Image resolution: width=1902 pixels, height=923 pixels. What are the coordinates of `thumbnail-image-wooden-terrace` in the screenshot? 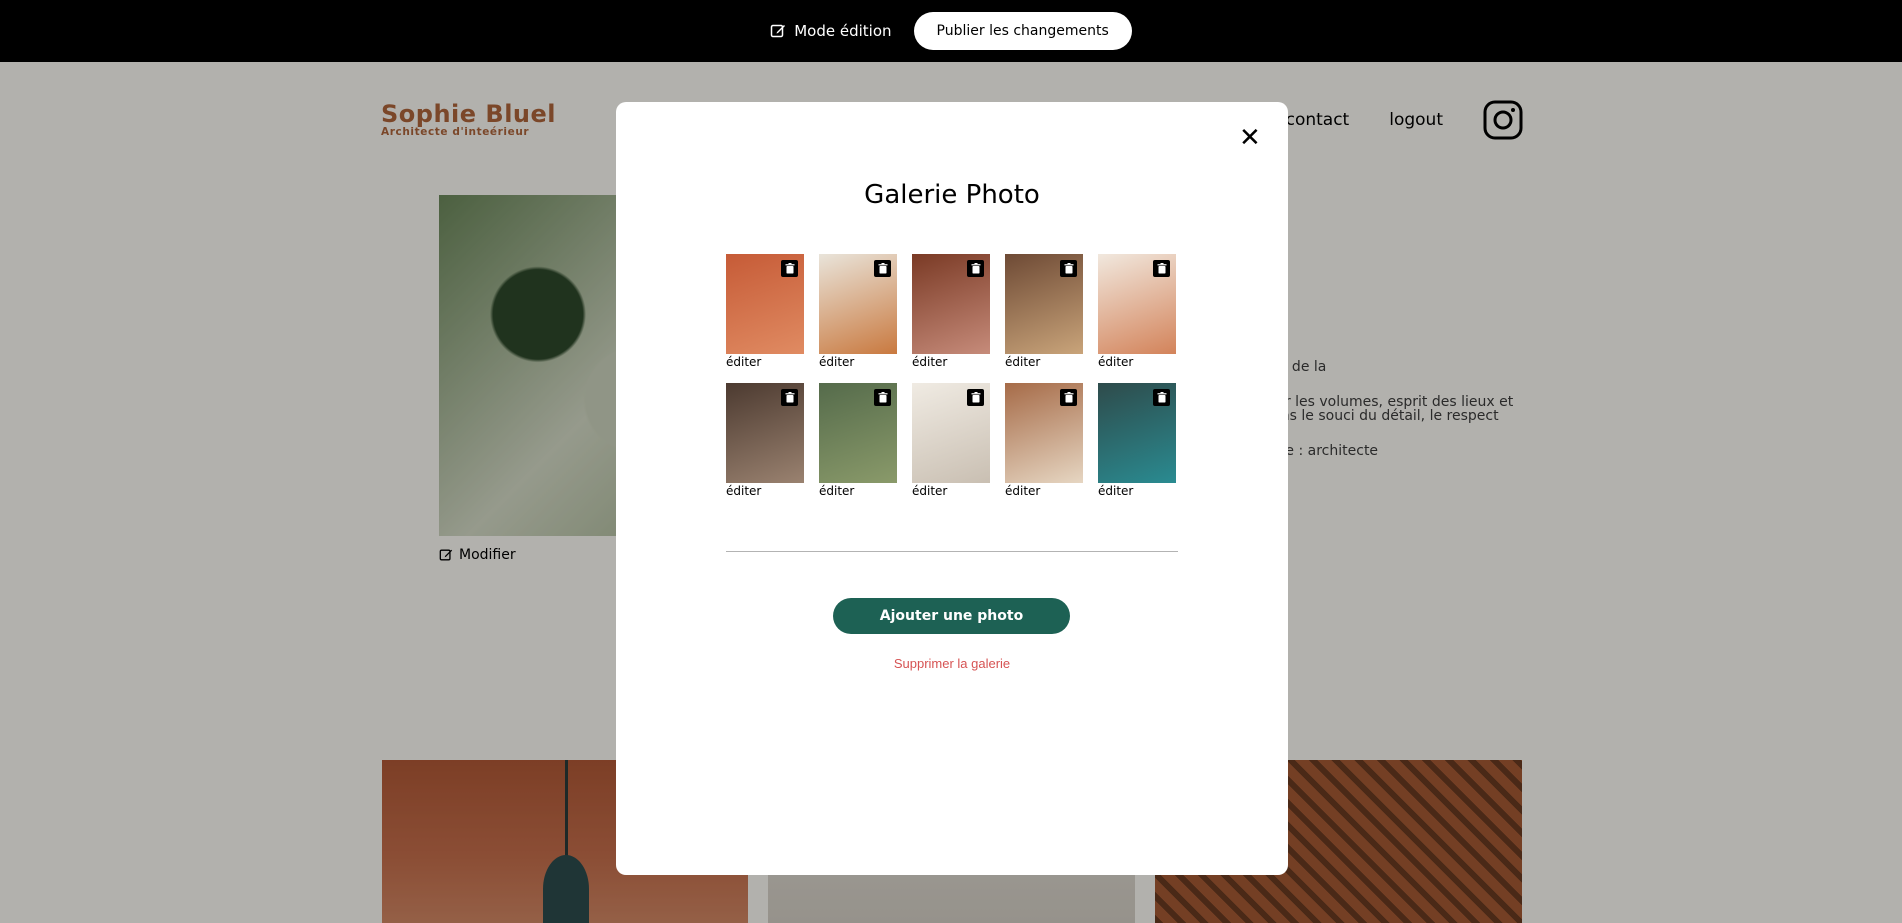 It's located at (1044, 304).